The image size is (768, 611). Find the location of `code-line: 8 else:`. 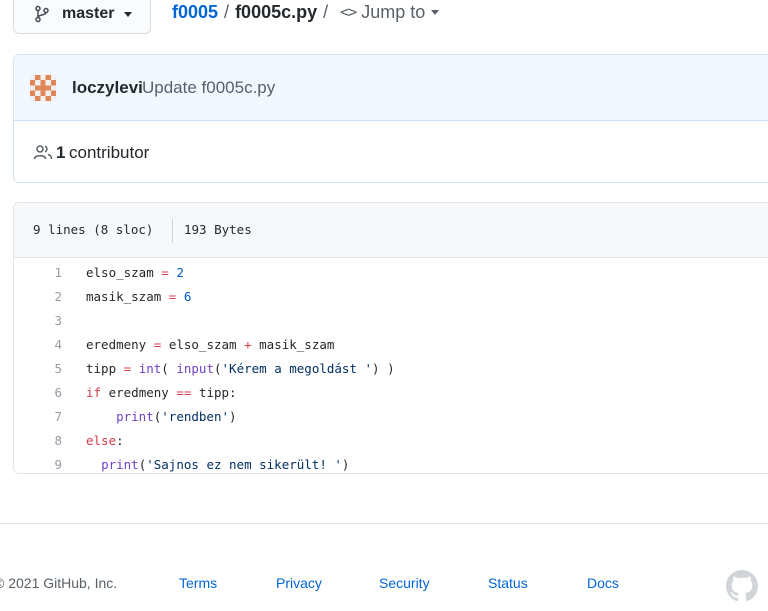

code-line: 8 else: is located at coordinates (391, 441).